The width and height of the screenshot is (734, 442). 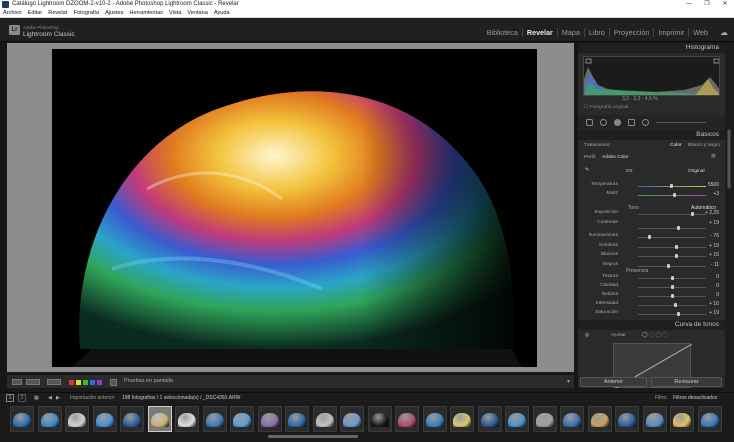 What do you see at coordinates (113, 382) in the screenshot?
I see `soft-proof-checkbox` at bounding box center [113, 382].